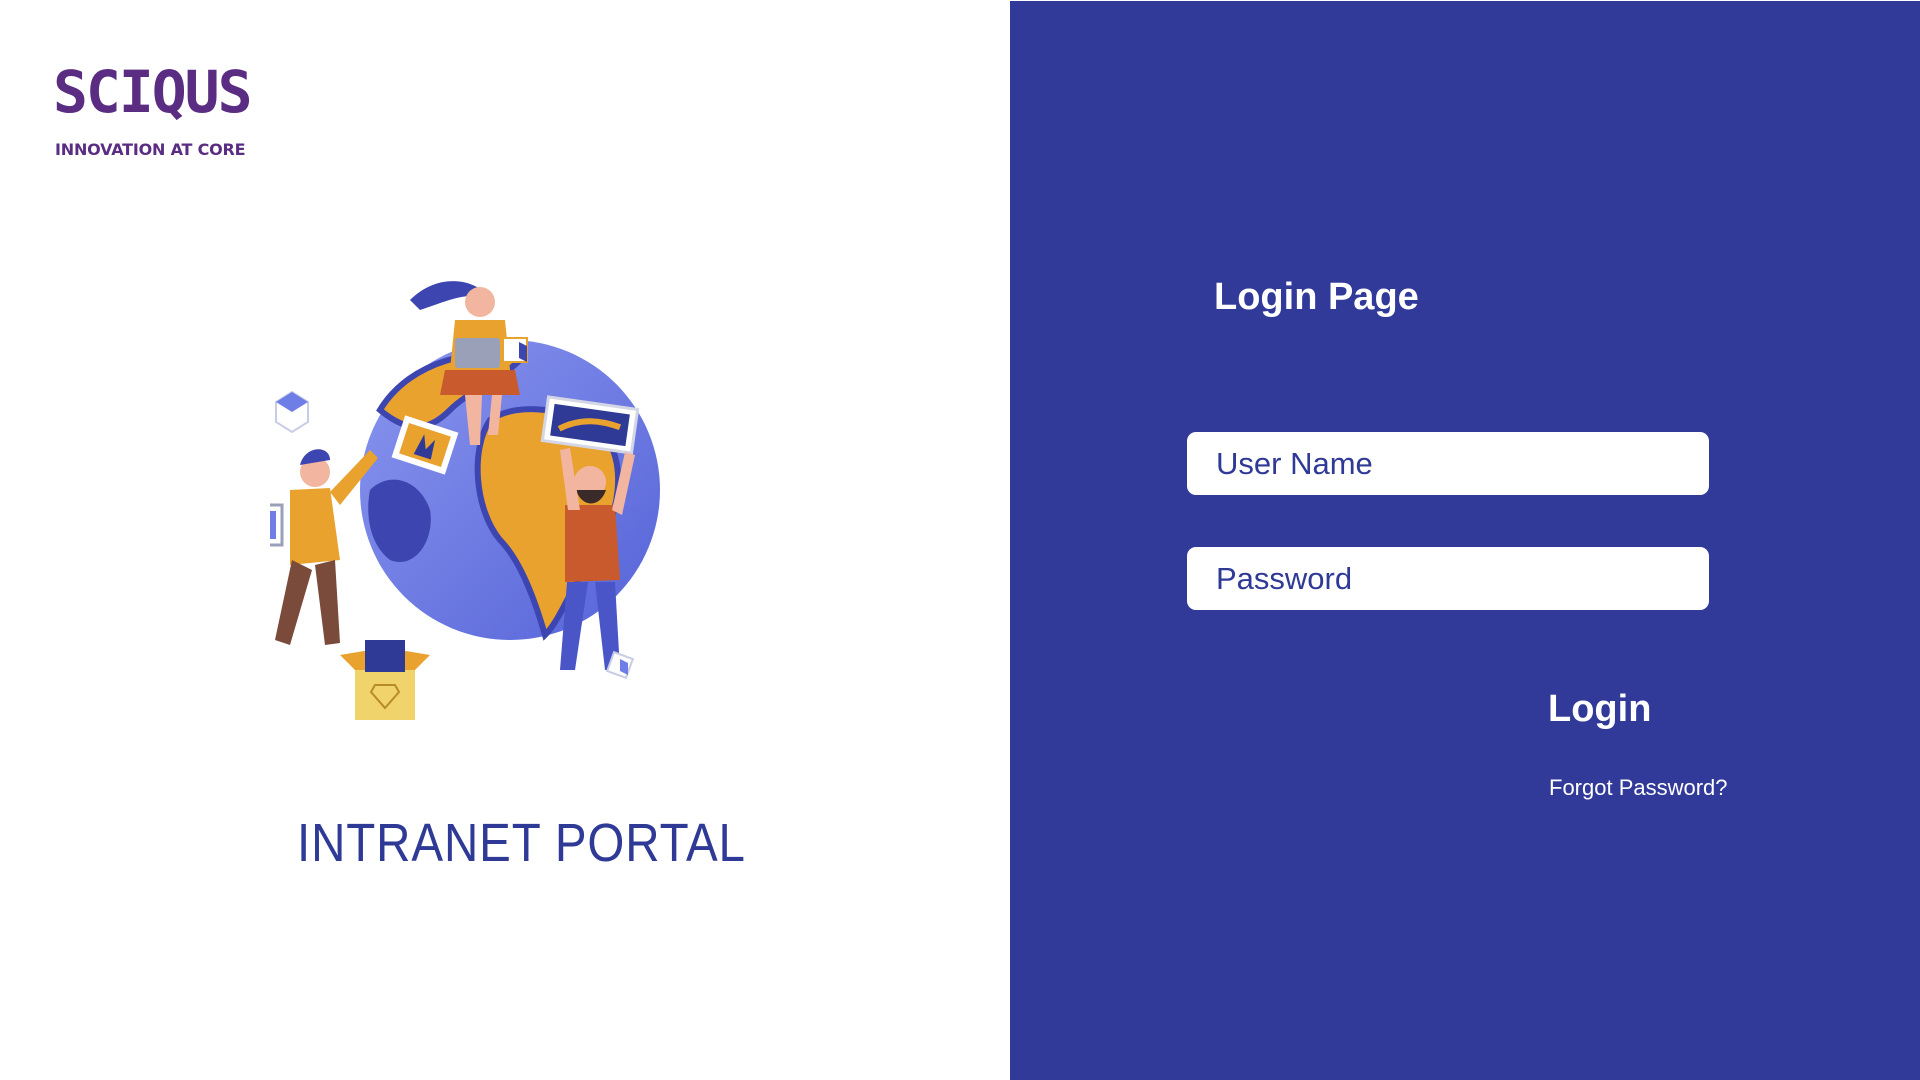 The image size is (1920, 1080). Describe the element at coordinates (521, 843) in the screenshot. I see `portal-title: INTRANET PORTAL` at that location.